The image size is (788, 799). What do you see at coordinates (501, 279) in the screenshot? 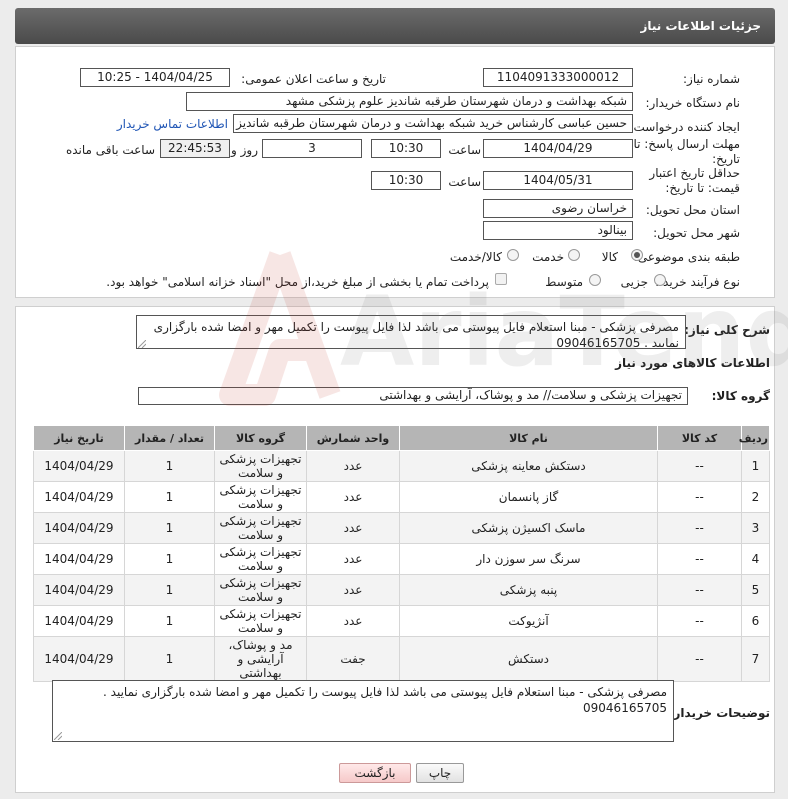
I see `treasury-checkbox` at bounding box center [501, 279].